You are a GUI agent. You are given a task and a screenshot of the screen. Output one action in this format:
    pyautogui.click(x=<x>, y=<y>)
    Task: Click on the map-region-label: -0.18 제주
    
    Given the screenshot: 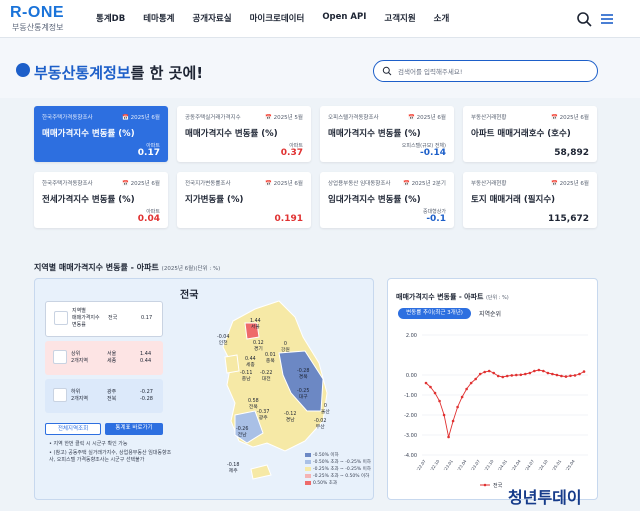 What is the action you would take?
    pyautogui.click(x=233, y=469)
    